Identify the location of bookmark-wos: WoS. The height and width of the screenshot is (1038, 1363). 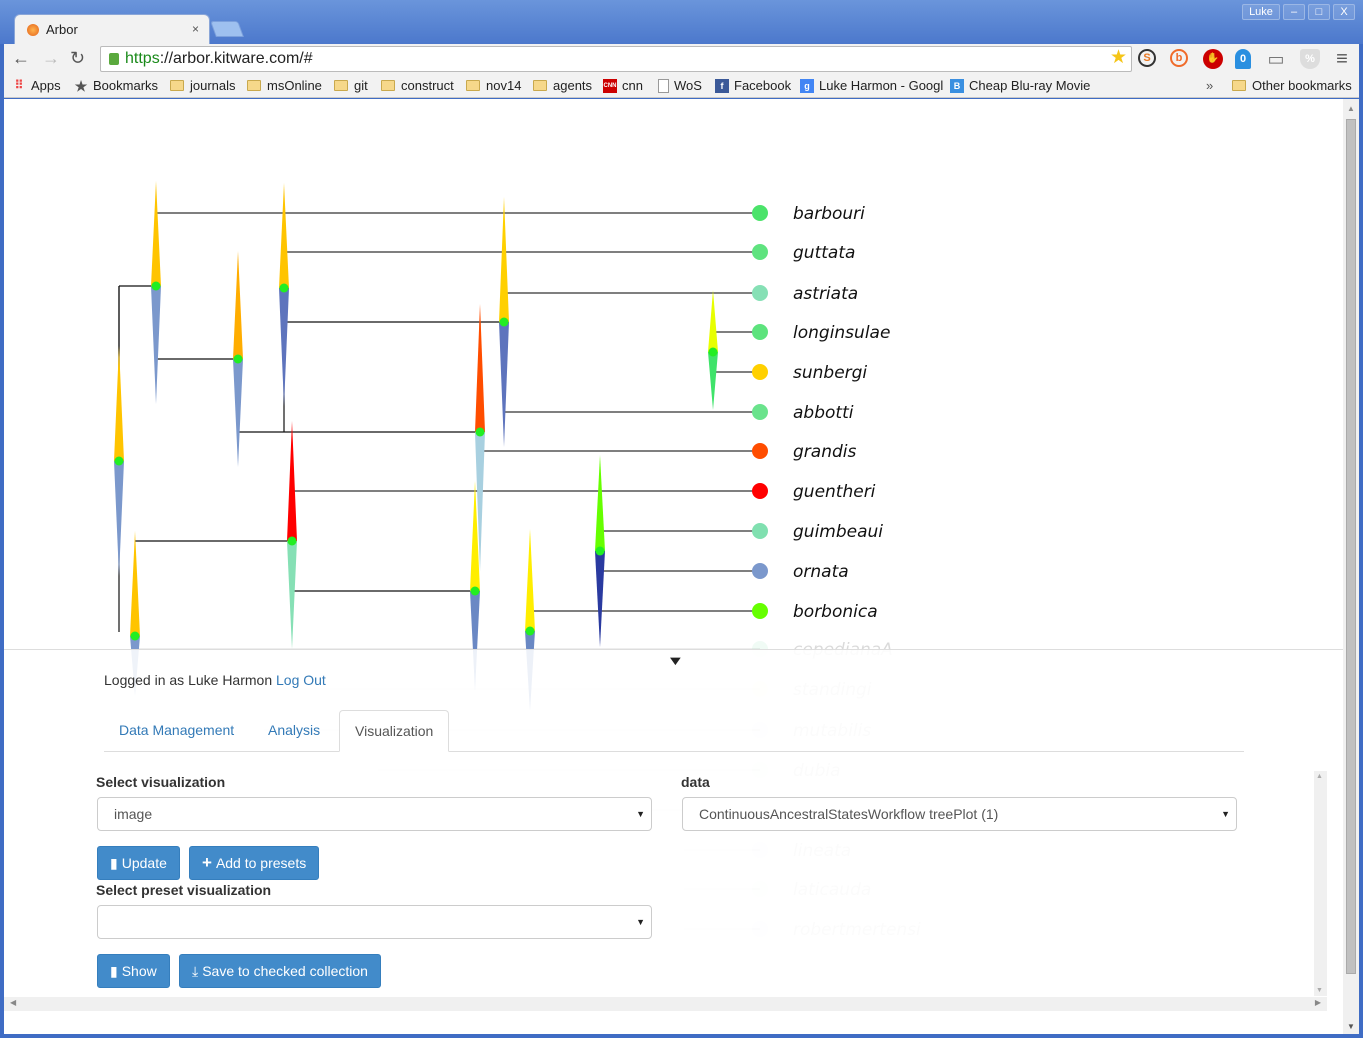
(680, 85).